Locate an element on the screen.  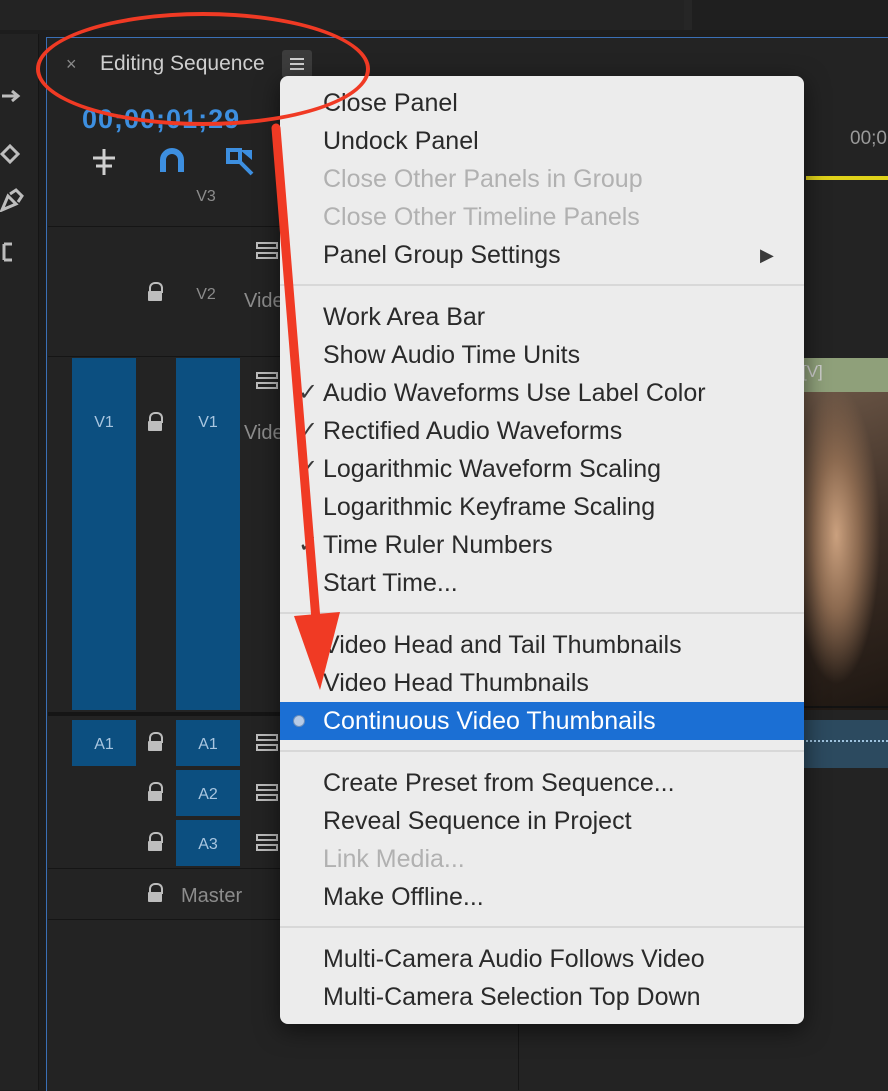
menu-item-rectified-audio-waveforms: ✓ Rectified Audio Waveforms is located at coordinates (542, 431).